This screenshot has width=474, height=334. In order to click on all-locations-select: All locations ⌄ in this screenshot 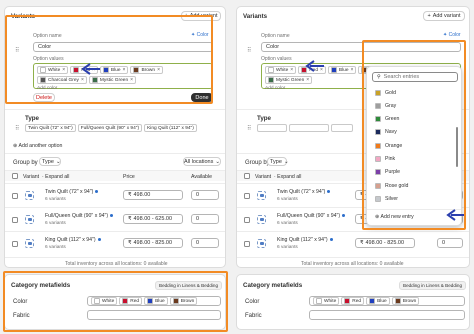, I will do `click(202, 161)`.